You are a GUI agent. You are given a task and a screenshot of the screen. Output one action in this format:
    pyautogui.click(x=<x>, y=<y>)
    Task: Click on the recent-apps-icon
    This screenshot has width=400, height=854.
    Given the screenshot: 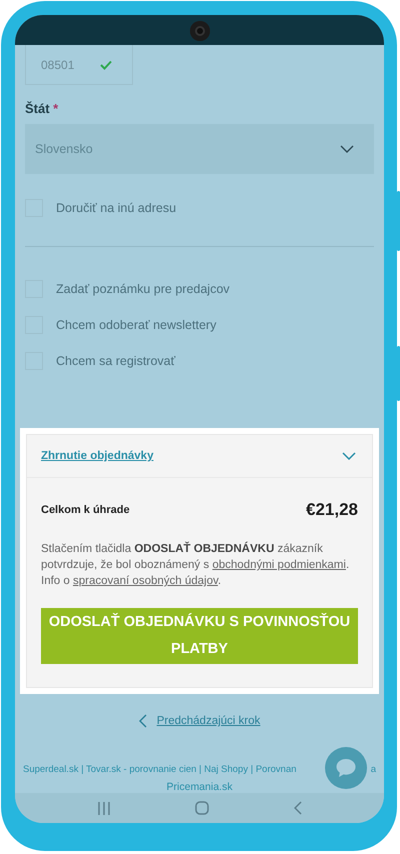 What is the action you would take?
    pyautogui.click(x=104, y=808)
    